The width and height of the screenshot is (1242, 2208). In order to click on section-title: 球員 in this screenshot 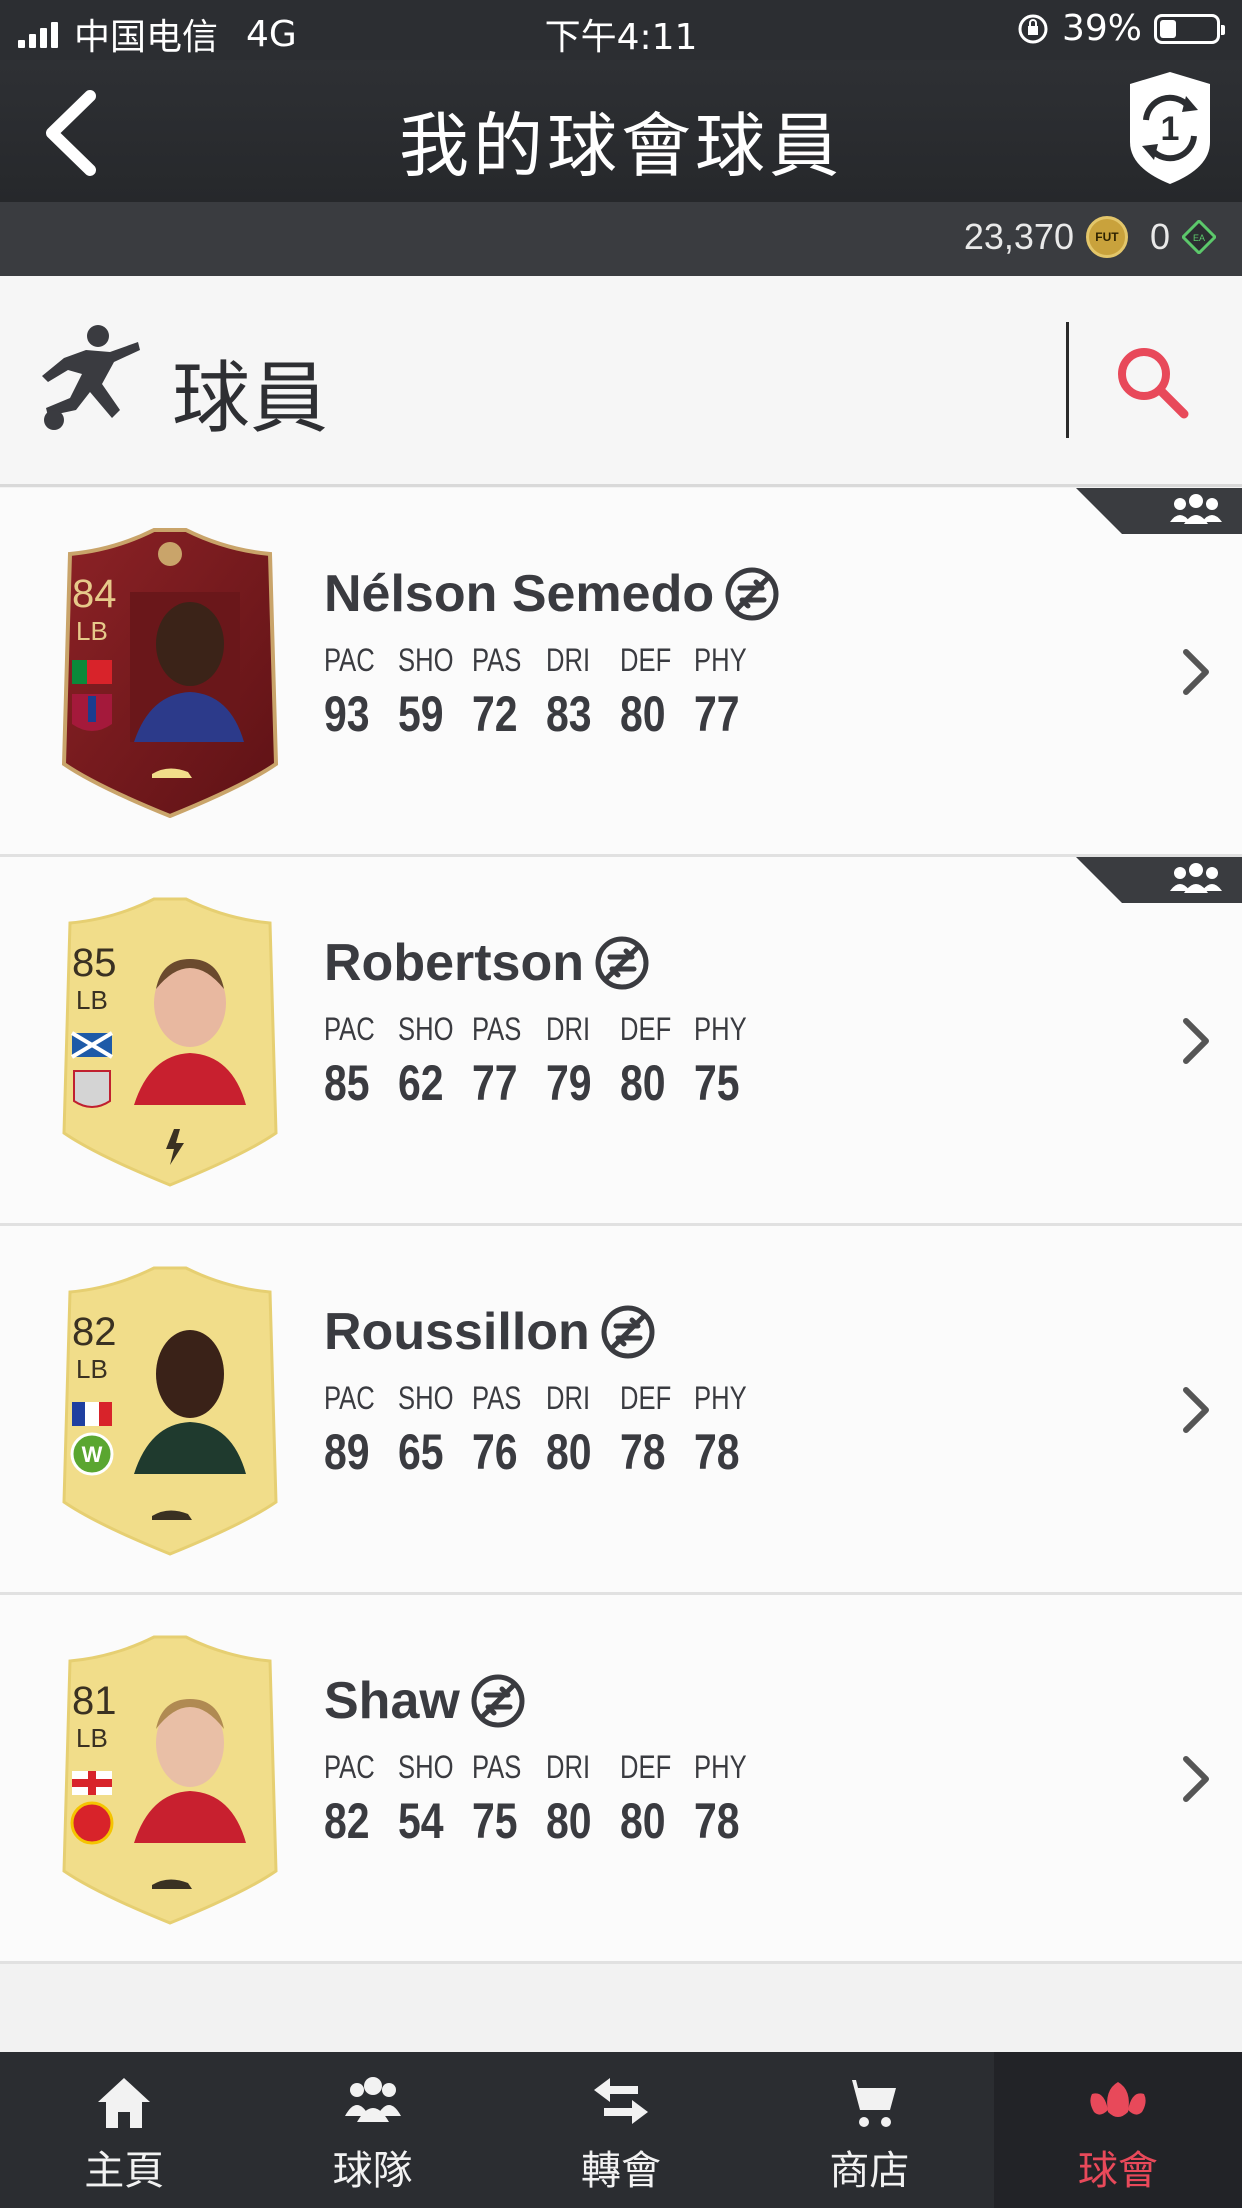, I will do `click(250, 399)`.